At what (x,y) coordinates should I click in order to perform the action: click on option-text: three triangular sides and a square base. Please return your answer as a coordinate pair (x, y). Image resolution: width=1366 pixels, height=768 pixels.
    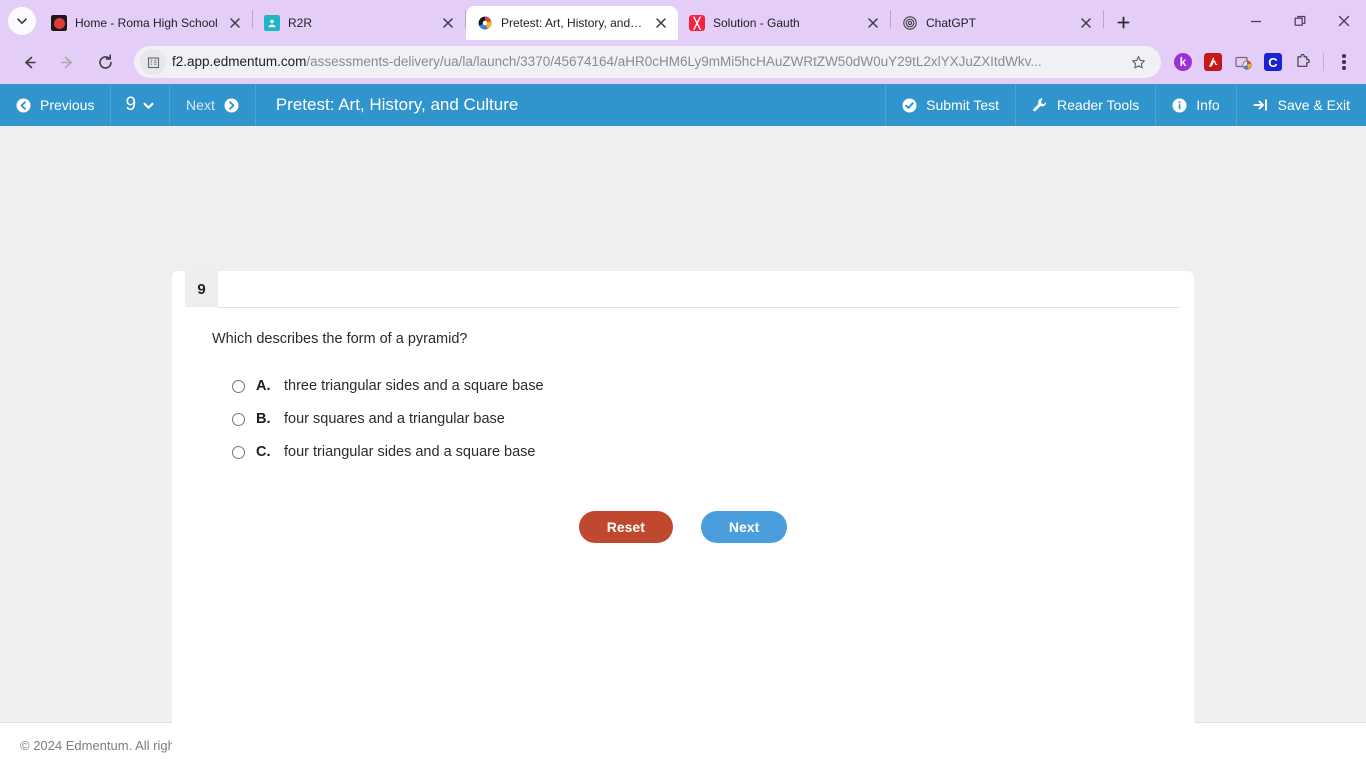
    Looking at the image, I should click on (414, 386).